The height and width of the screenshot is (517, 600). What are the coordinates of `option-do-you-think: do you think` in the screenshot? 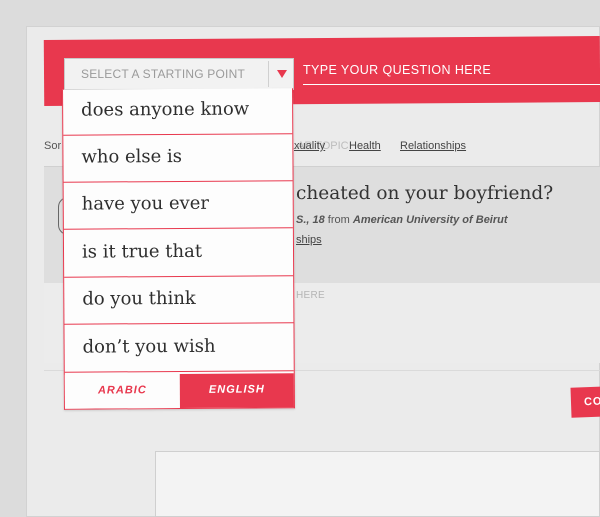 It's located at (179, 301).